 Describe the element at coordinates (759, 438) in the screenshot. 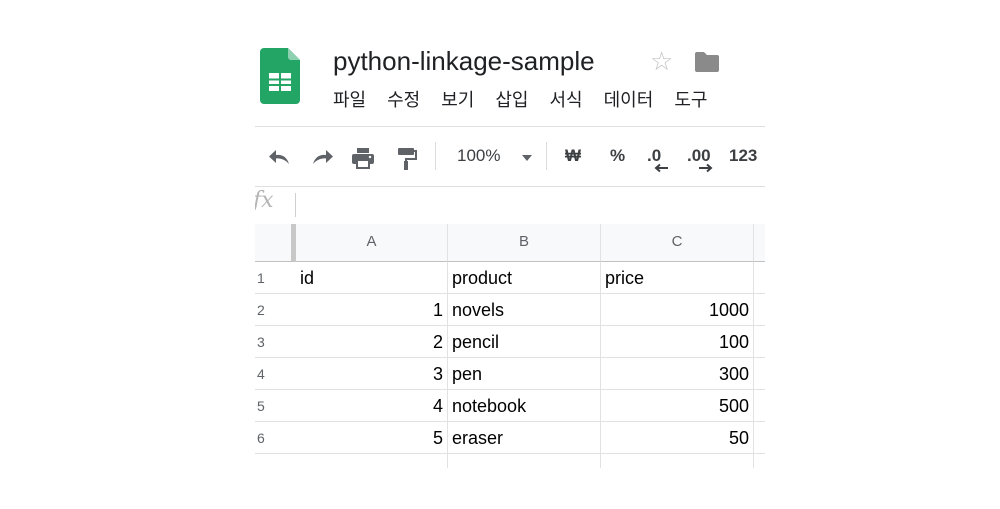

I see `cell-d6` at that location.